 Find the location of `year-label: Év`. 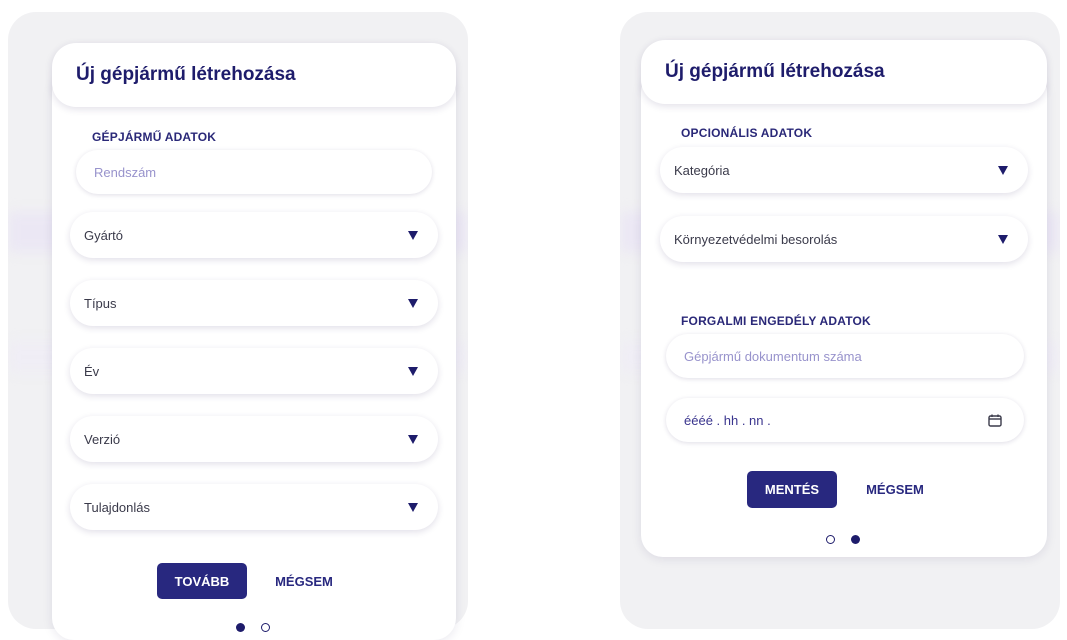

year-label: Év is located at coordinates (92, 371).